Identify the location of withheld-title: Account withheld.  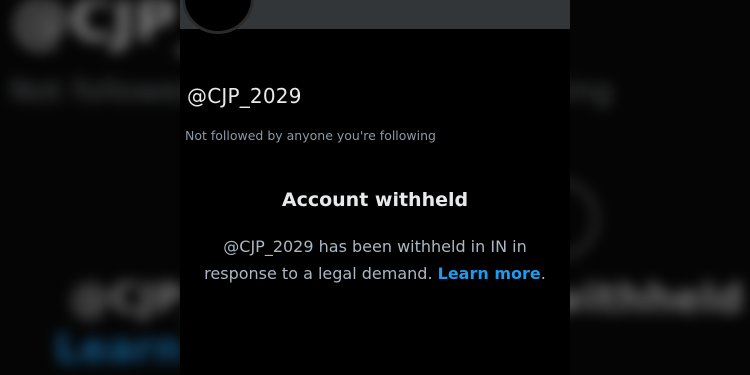
(375, 200).